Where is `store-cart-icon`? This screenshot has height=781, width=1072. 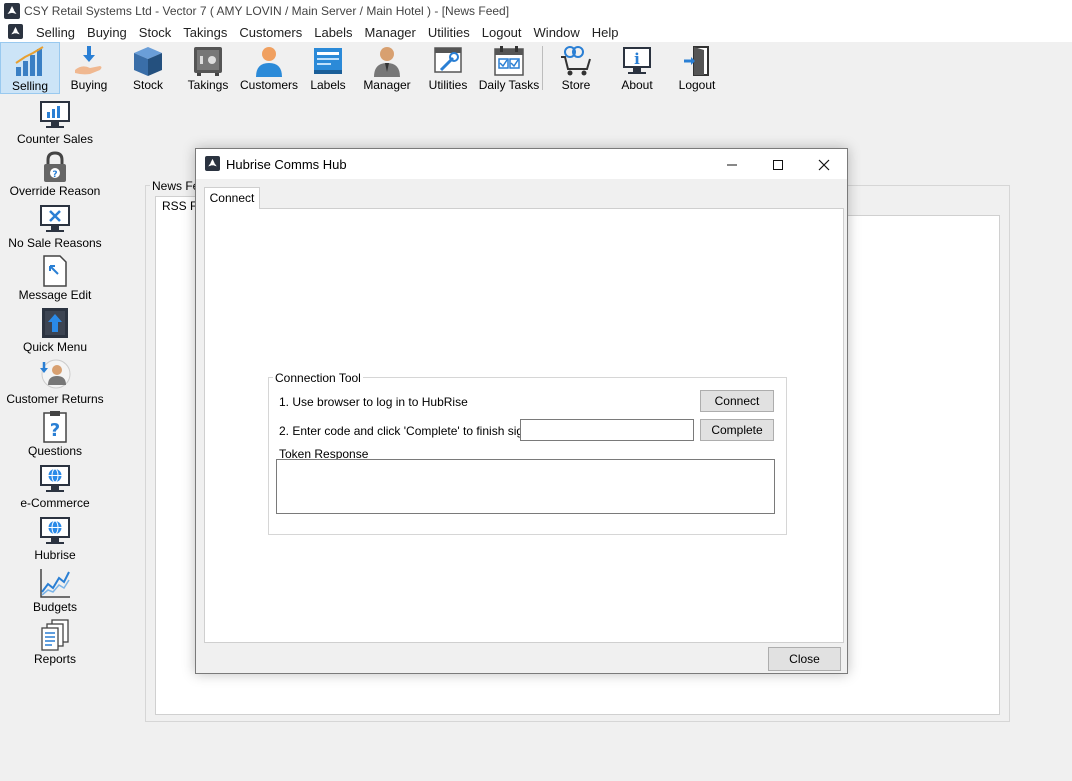 store-cart-icon is located at coordinates (576, 61).